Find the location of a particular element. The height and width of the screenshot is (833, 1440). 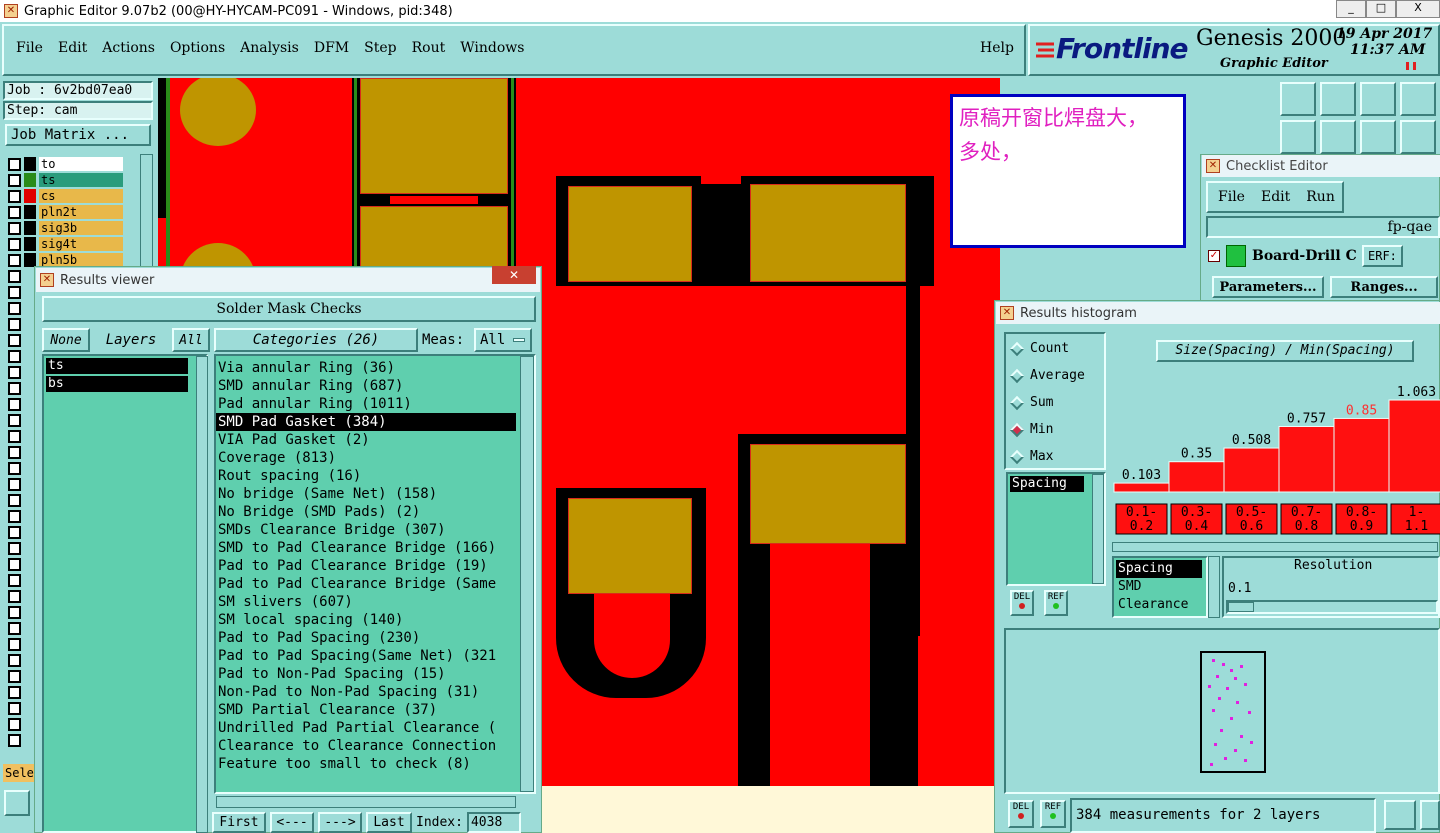

del-button: DEL is located at coordinates (1022, 603).